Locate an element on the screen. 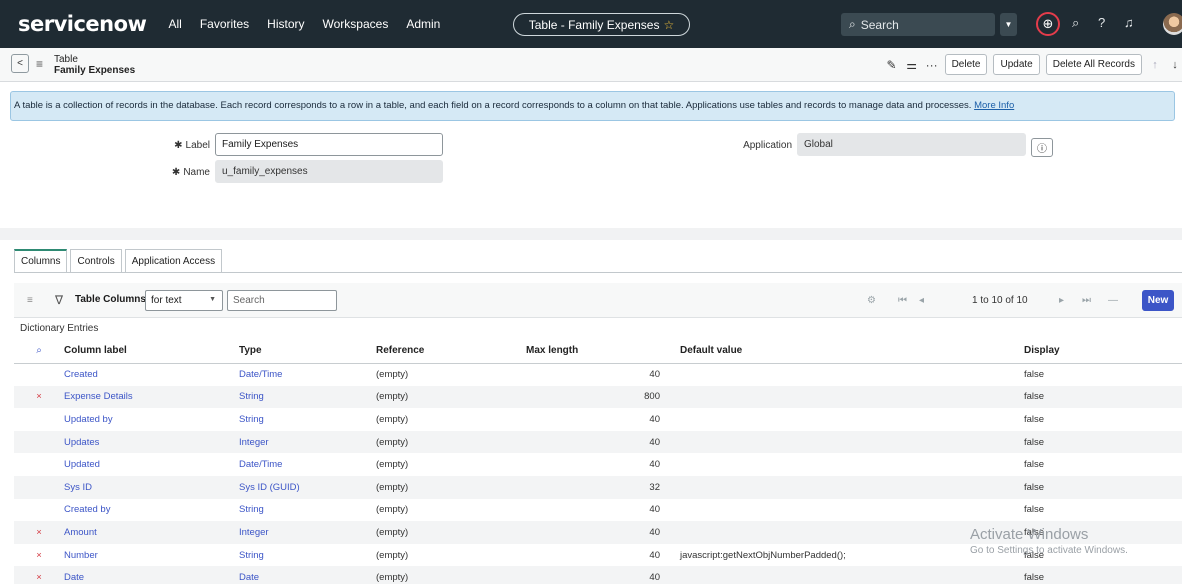 This screenshot has height=584, width=1182. list-search-input: Search is located at coordinates (282, 300).